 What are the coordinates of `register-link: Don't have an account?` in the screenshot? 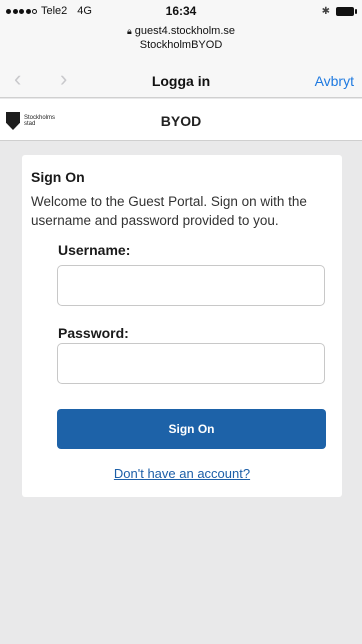 It's located at (182, 473).